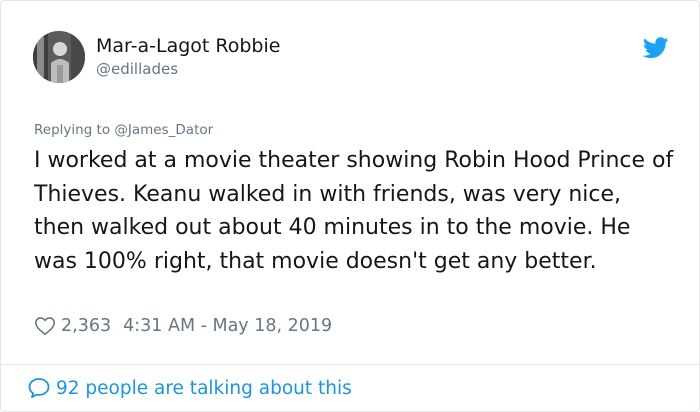 The height and width of the screenshot is (412, 700). What do you see at coordinates (45, 326) in the screenshot?
I see `heart-icon` at bounding box center [45, 326].